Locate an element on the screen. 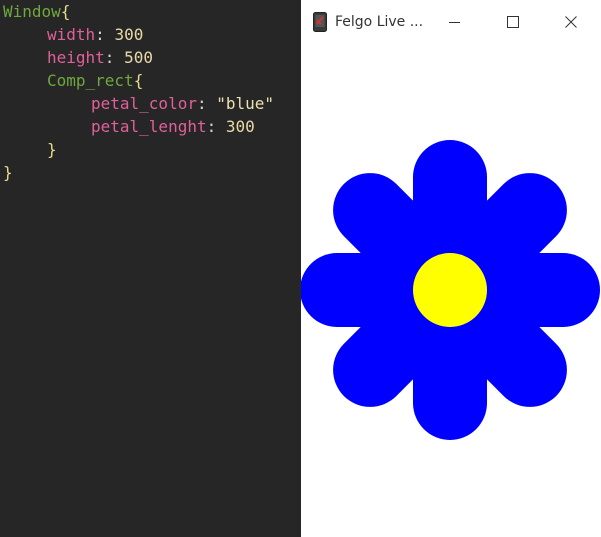 The width and height of the screenshot is (601, 537). code-line: Window{ is located at coordinates (36, 11).